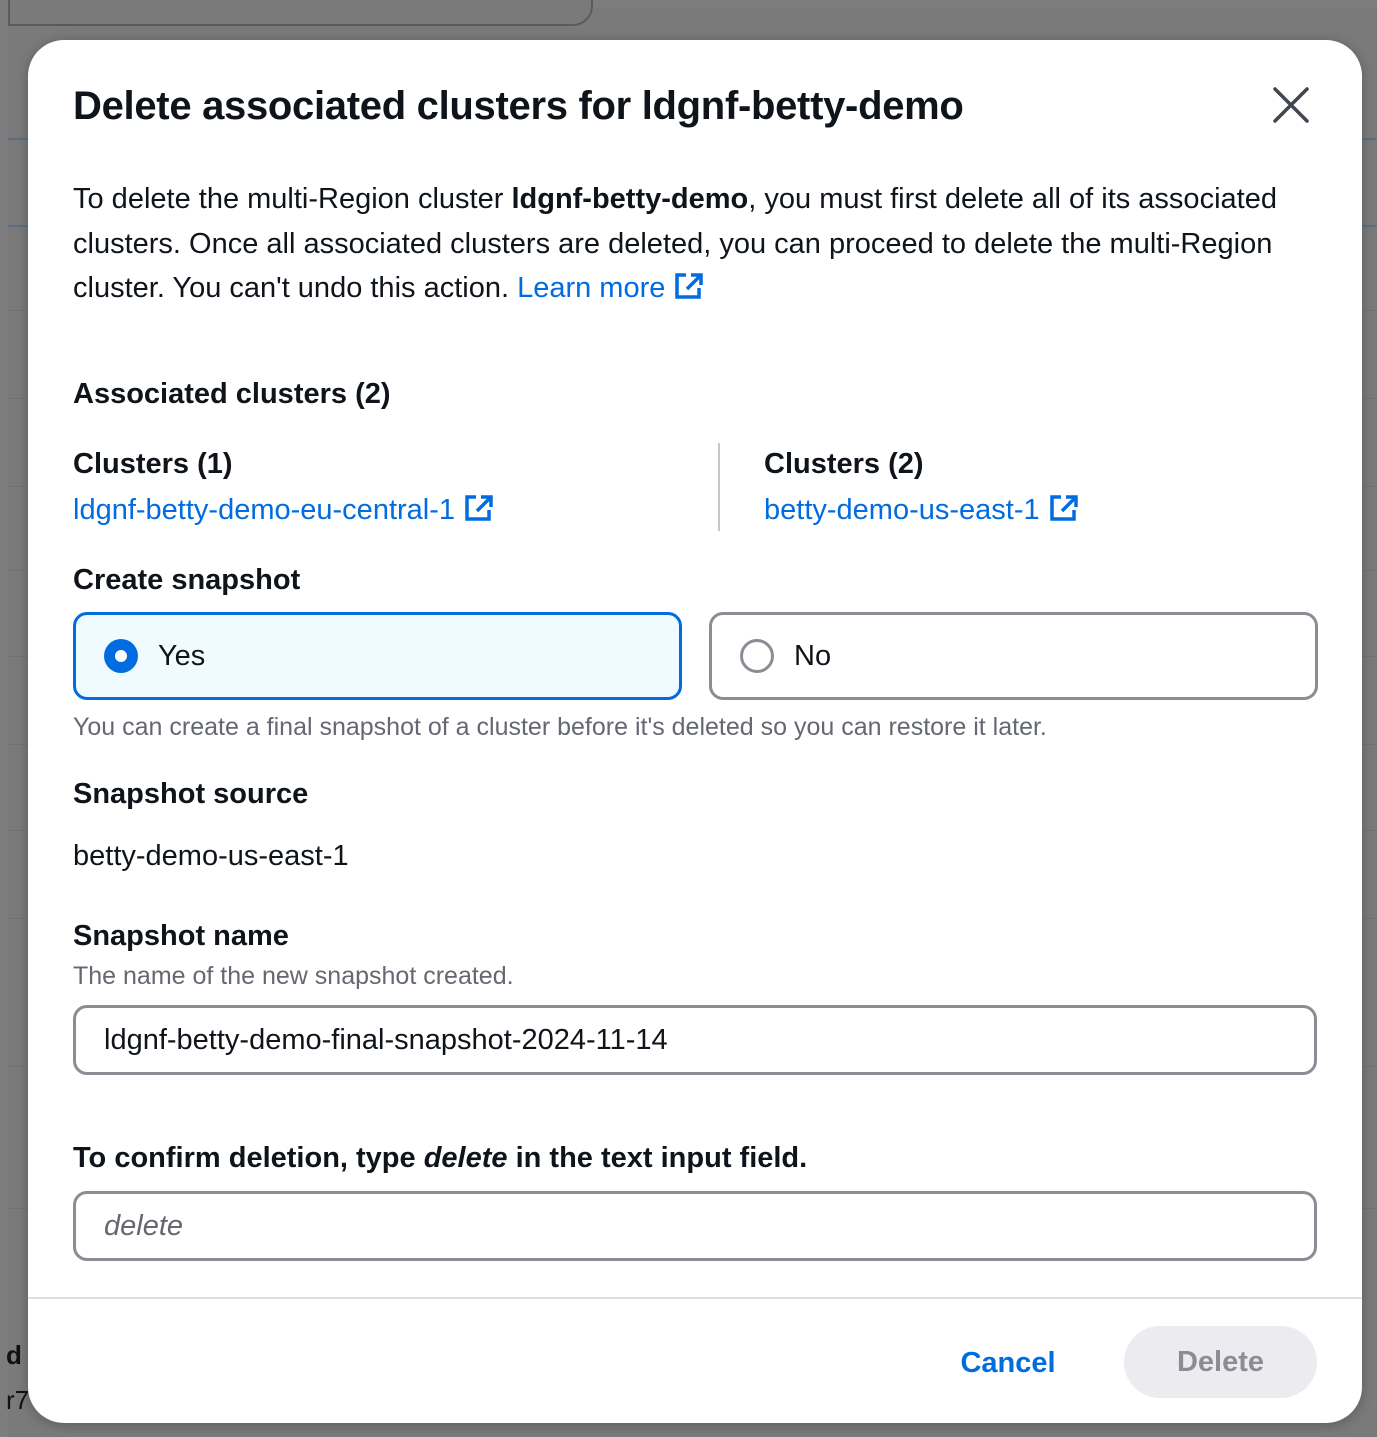  I want to click on snapshot-source-value: betty-demo-us-east-1, so click(211, 856).